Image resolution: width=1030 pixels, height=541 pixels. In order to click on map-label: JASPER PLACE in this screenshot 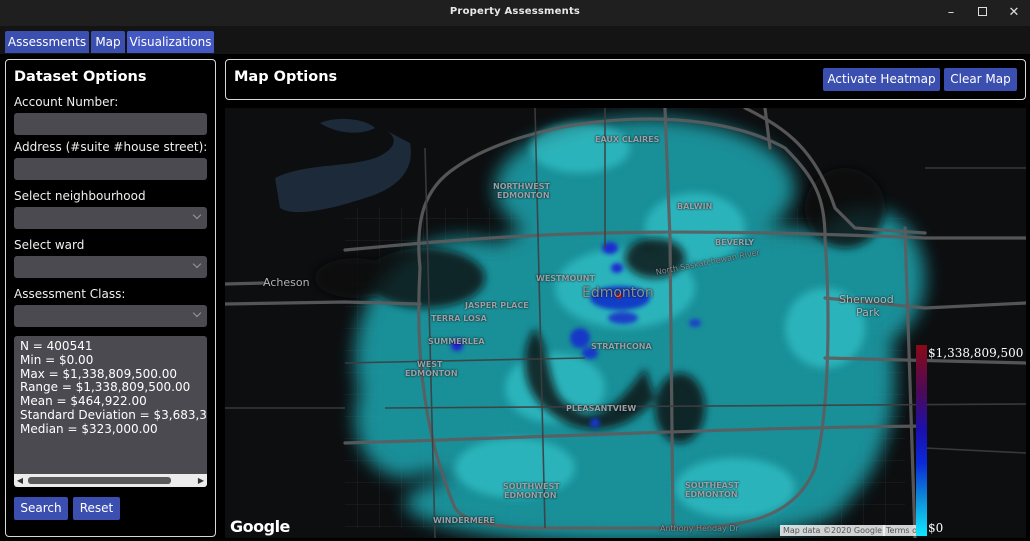, I will do `click(497, 305)`.